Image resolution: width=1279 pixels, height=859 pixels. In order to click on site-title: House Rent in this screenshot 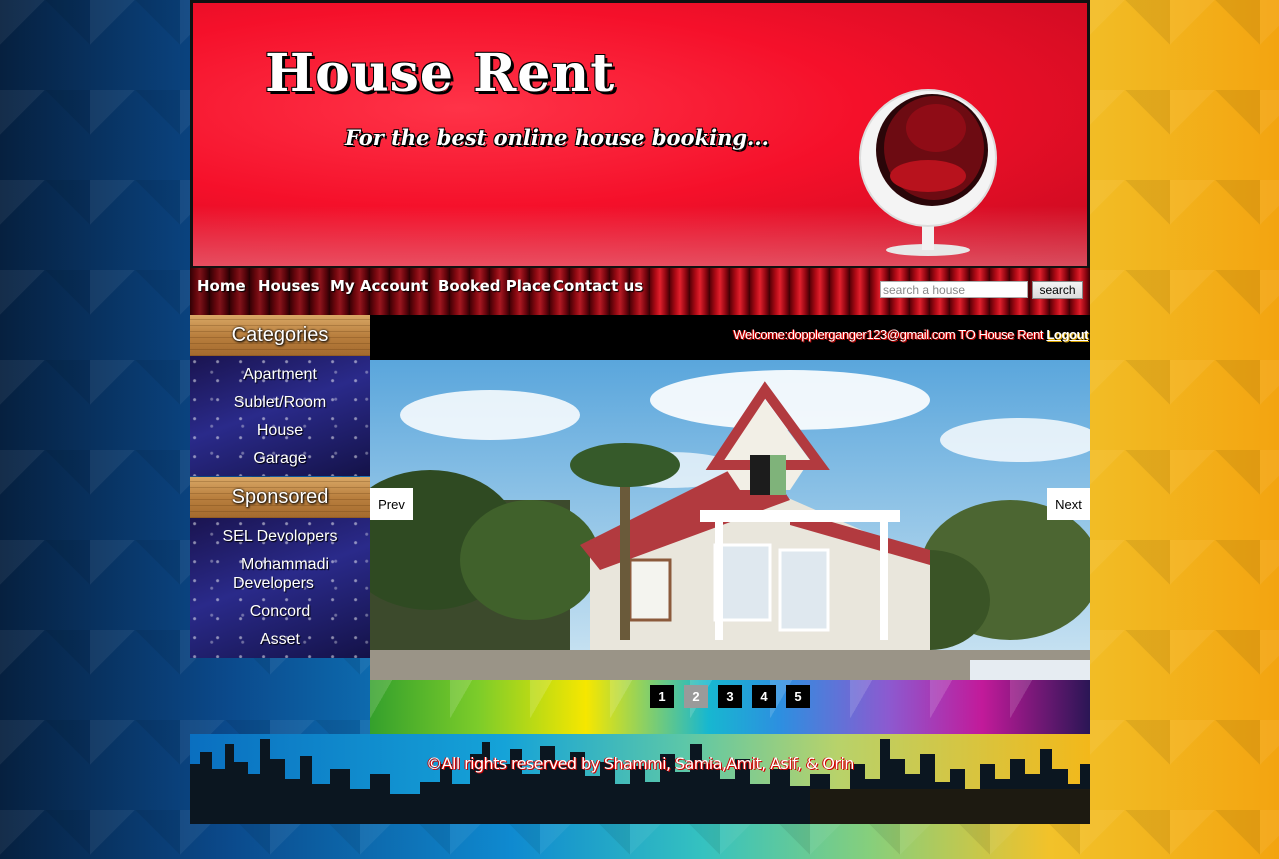, I will do `click(440, 73)`.